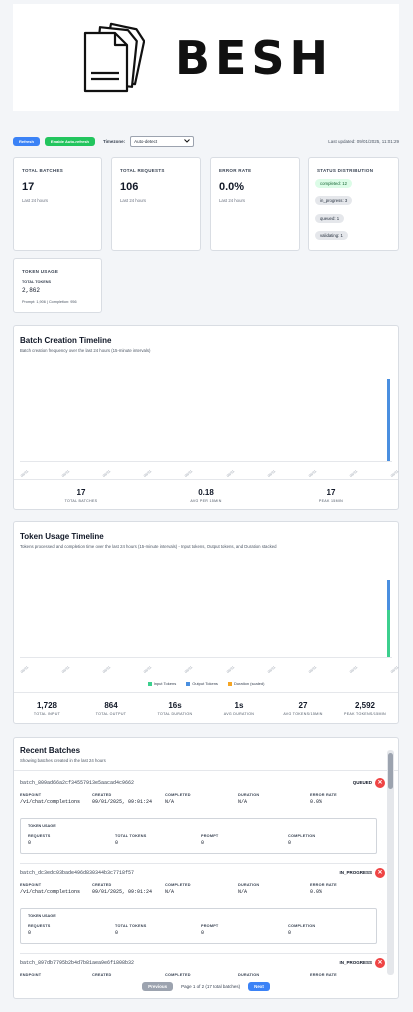 The width and height of the screenshot is (413, 1012). I want to click on field-label: ENDPOINT, so click(31, 885).